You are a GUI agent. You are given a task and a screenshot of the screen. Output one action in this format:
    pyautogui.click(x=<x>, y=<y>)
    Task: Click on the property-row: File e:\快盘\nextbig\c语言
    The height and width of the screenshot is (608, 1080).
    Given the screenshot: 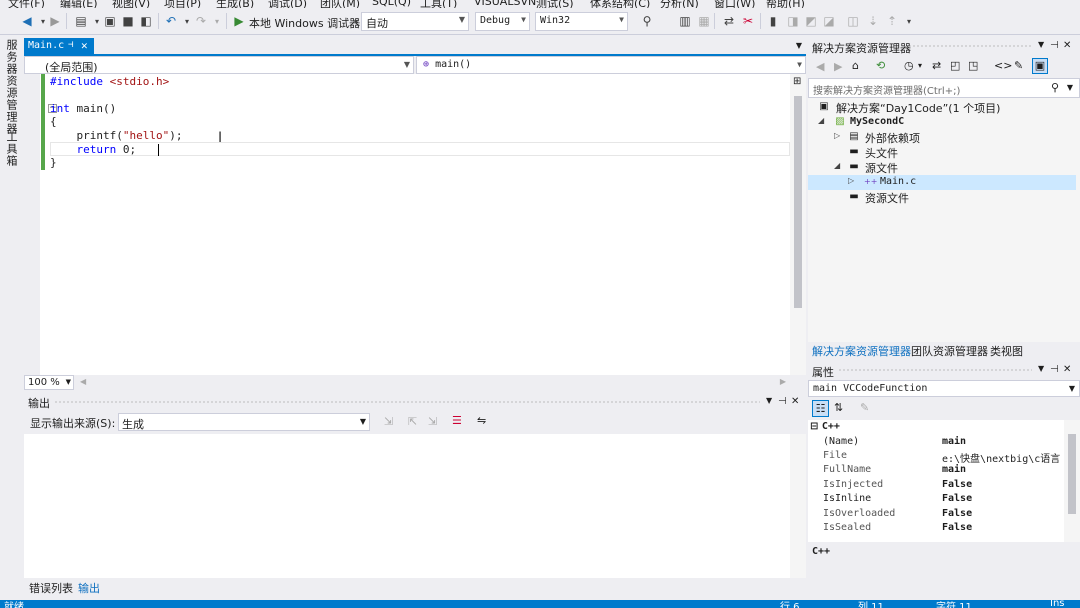 What is the action you would take?
    pyautogui.click(x=936, y=457)
    